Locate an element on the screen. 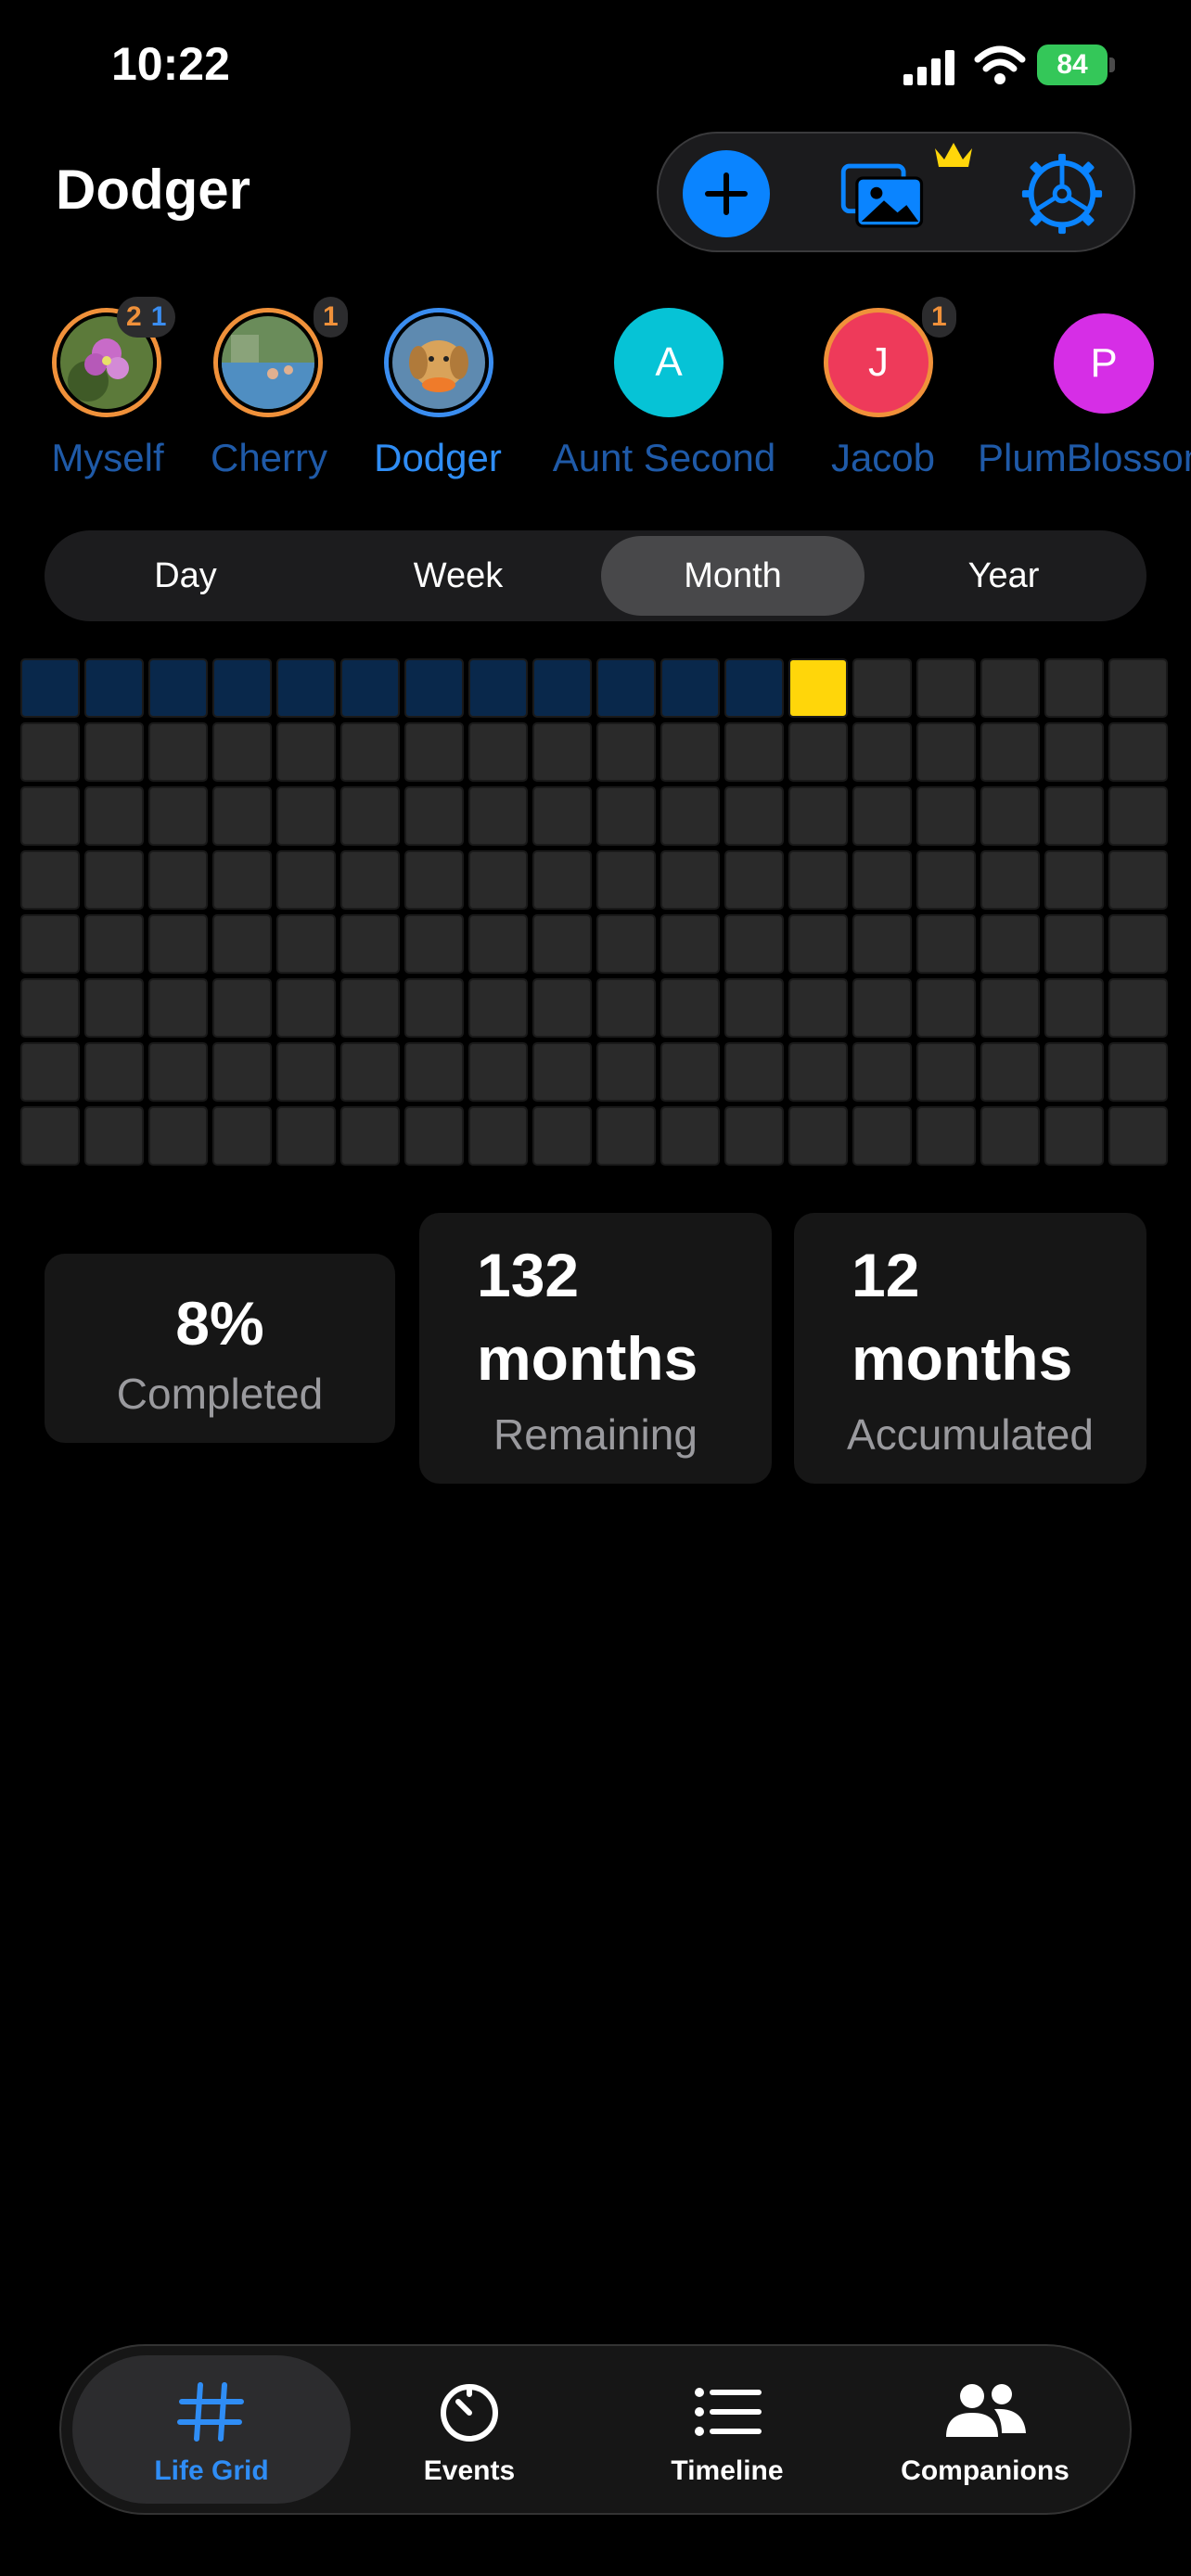 Image resolution: width=1191 pixels, height=2576 pixels. settings-button is located at coordinates (1062, 193).